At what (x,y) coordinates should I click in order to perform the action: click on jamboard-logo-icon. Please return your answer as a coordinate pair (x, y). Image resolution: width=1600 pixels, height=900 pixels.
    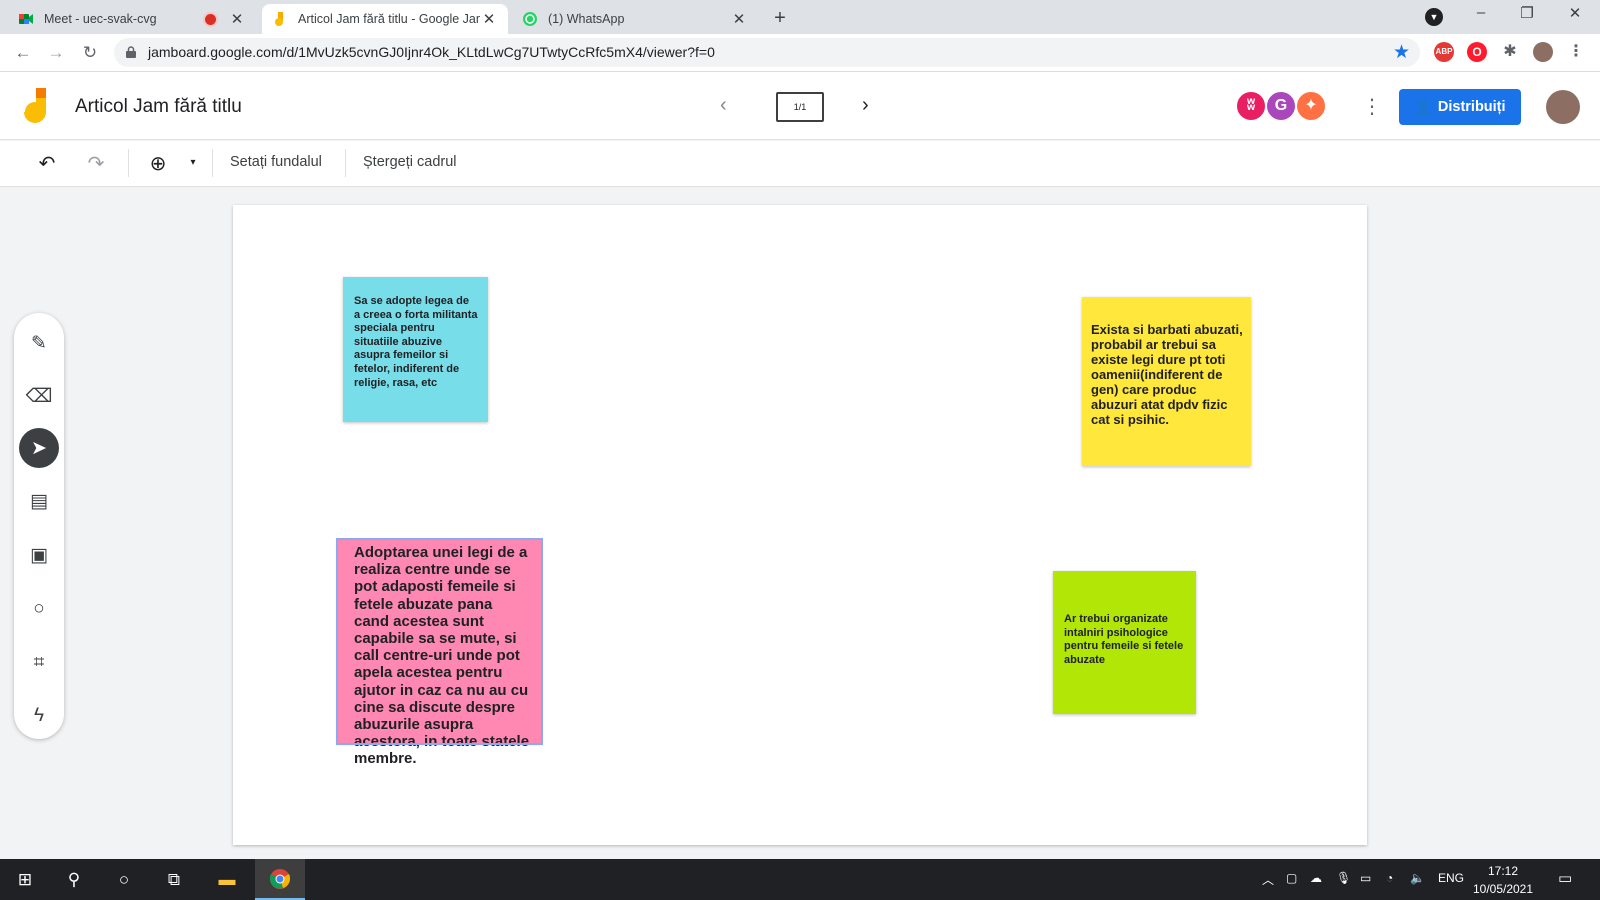
    Looking at the image, I should click on (37, 107).